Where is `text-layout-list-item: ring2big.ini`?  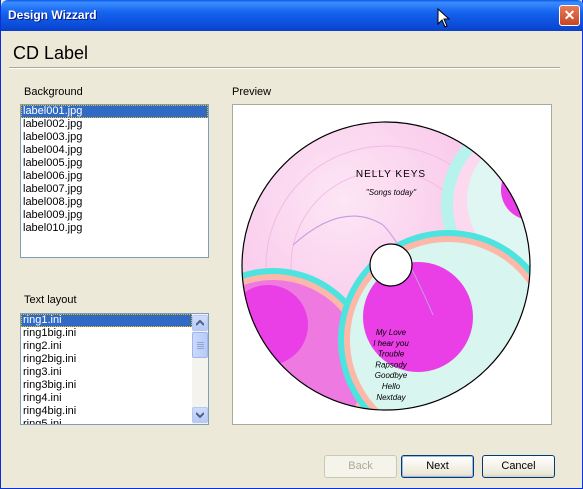 text-layout-list-item: ring2big.ini is located at coordinates (106, 359).